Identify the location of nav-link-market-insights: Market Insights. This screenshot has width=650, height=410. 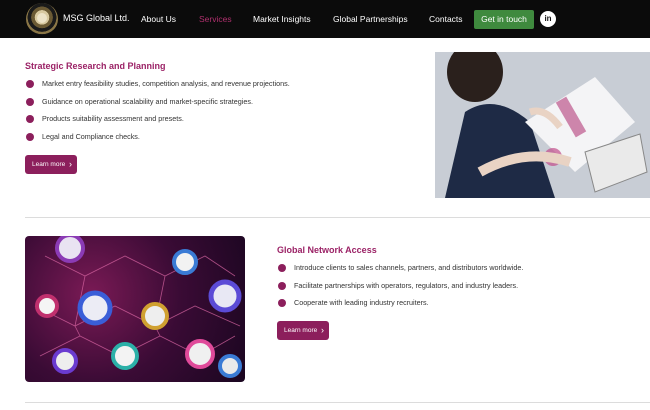
(282, 19).